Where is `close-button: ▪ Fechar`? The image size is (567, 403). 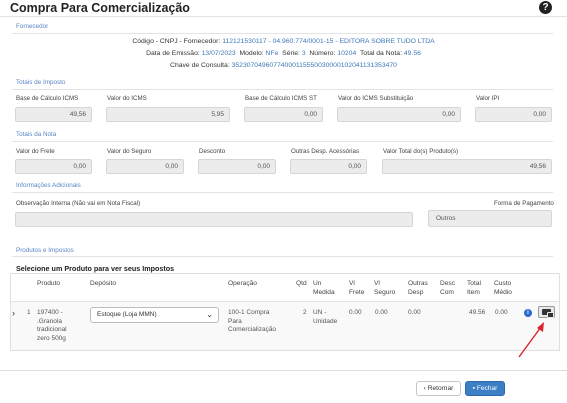
close-button: ▪ Fechar is located at coordinates (485, 388).